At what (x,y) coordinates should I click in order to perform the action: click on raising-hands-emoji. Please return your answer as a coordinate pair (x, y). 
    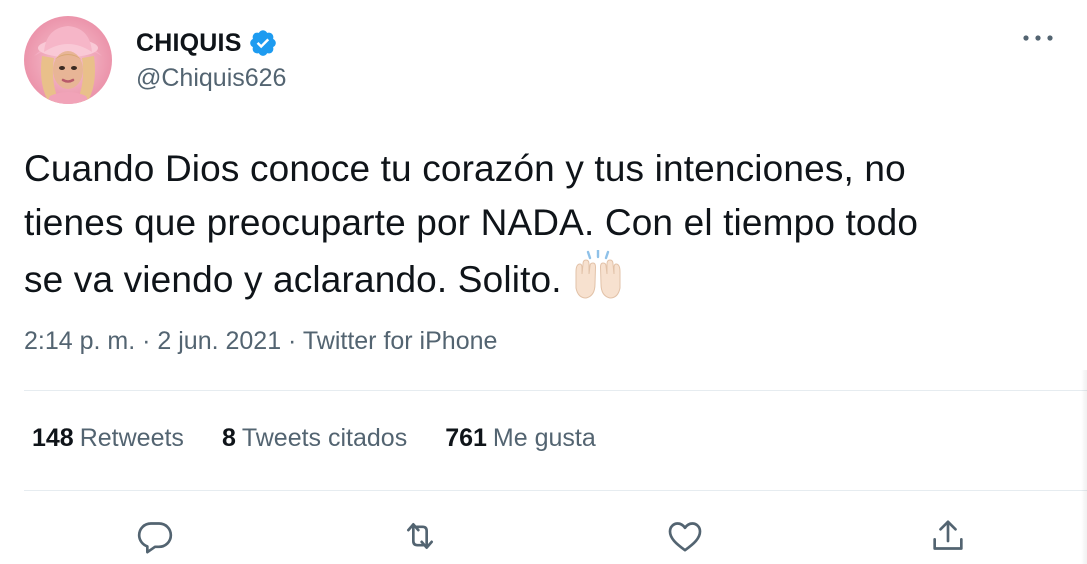
    Looking at the image, I should click on (598, 274).